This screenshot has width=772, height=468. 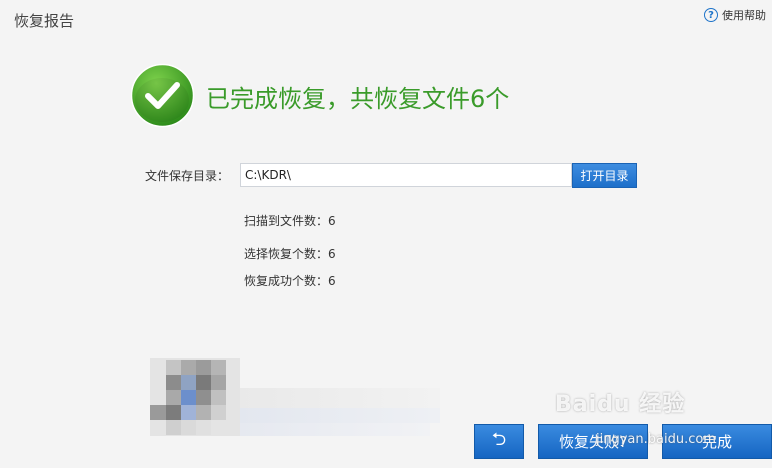 What do you see at coordinates (358, 99) in the screenshot?
I see `result-headline: 已完成恢复，共恢复文件6个` at bounding box center [358, 99].